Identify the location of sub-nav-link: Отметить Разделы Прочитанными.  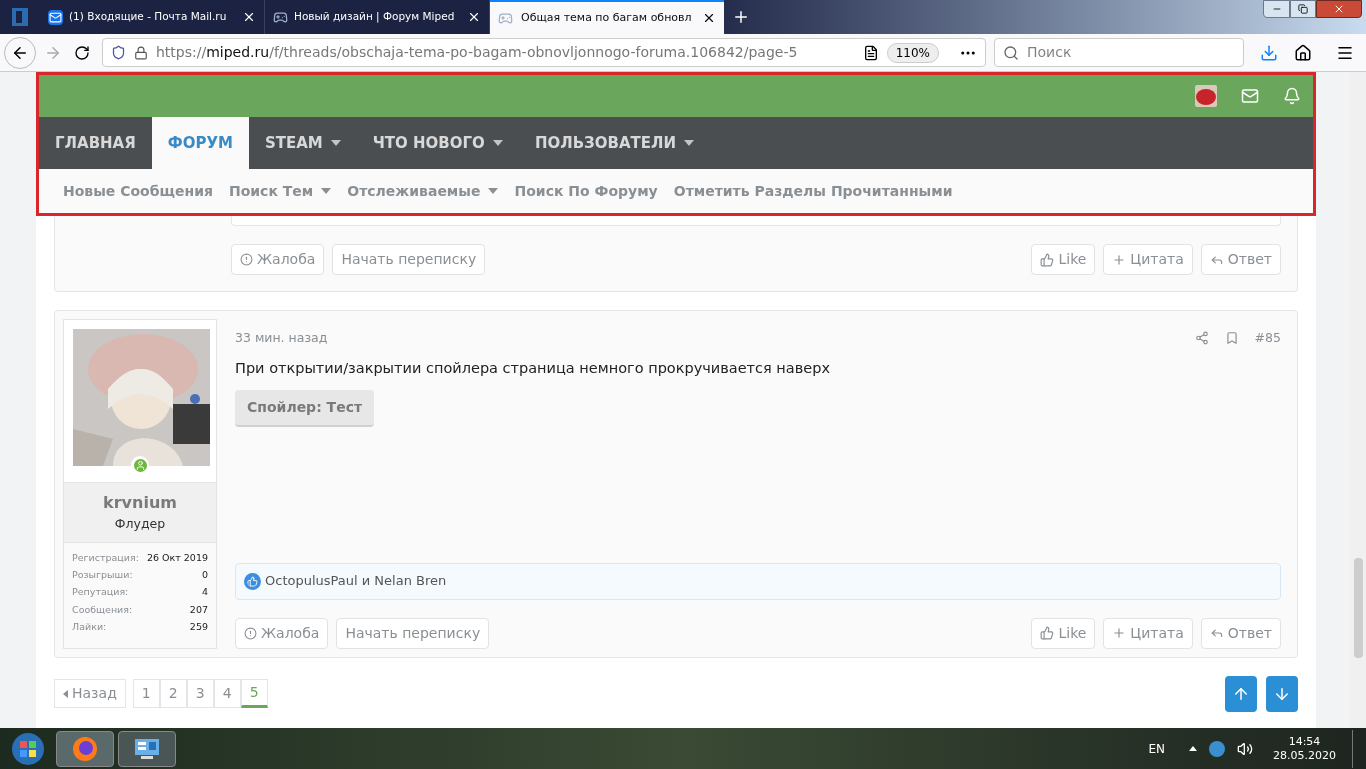
(813, 191).